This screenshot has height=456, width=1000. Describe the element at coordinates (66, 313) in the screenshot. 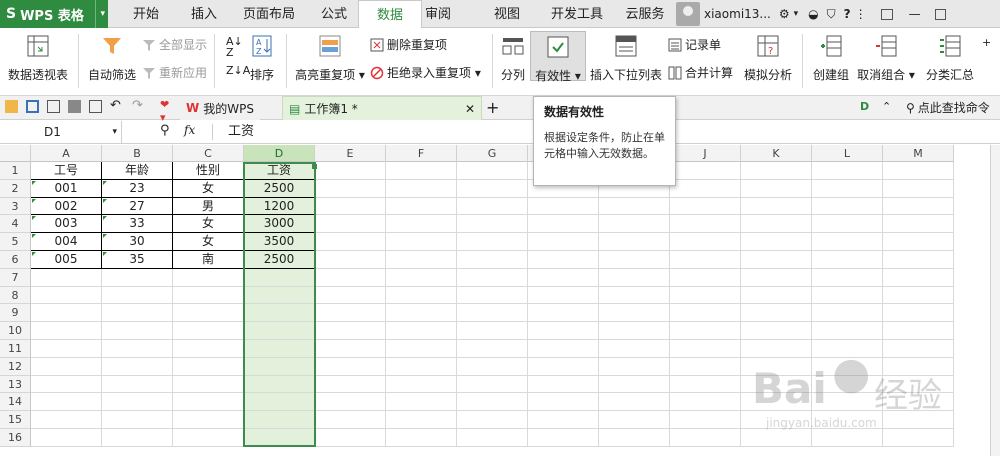

I see `cell-A9` at that location.